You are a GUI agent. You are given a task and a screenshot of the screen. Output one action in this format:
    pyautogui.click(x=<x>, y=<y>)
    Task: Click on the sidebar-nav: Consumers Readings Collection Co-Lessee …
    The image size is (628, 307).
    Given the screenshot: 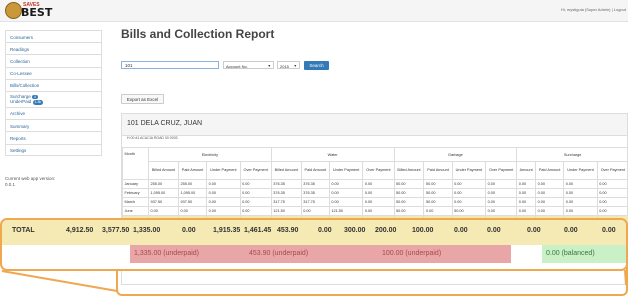 What is the action you would take?
    pyautogui.click(x=53, y=93)
    